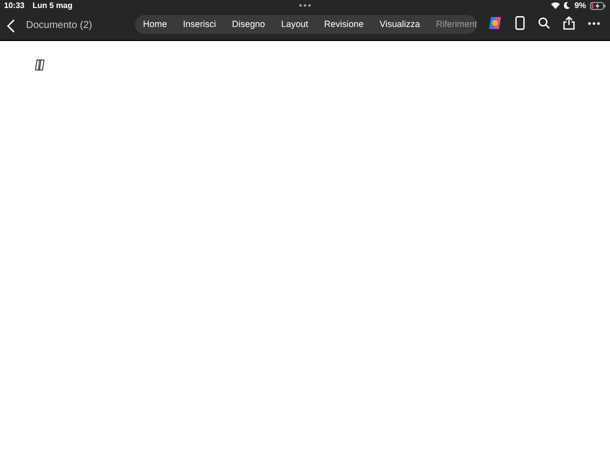 This screenshot has height=458, width=610. I want to click on back-button, so click(12, 26).